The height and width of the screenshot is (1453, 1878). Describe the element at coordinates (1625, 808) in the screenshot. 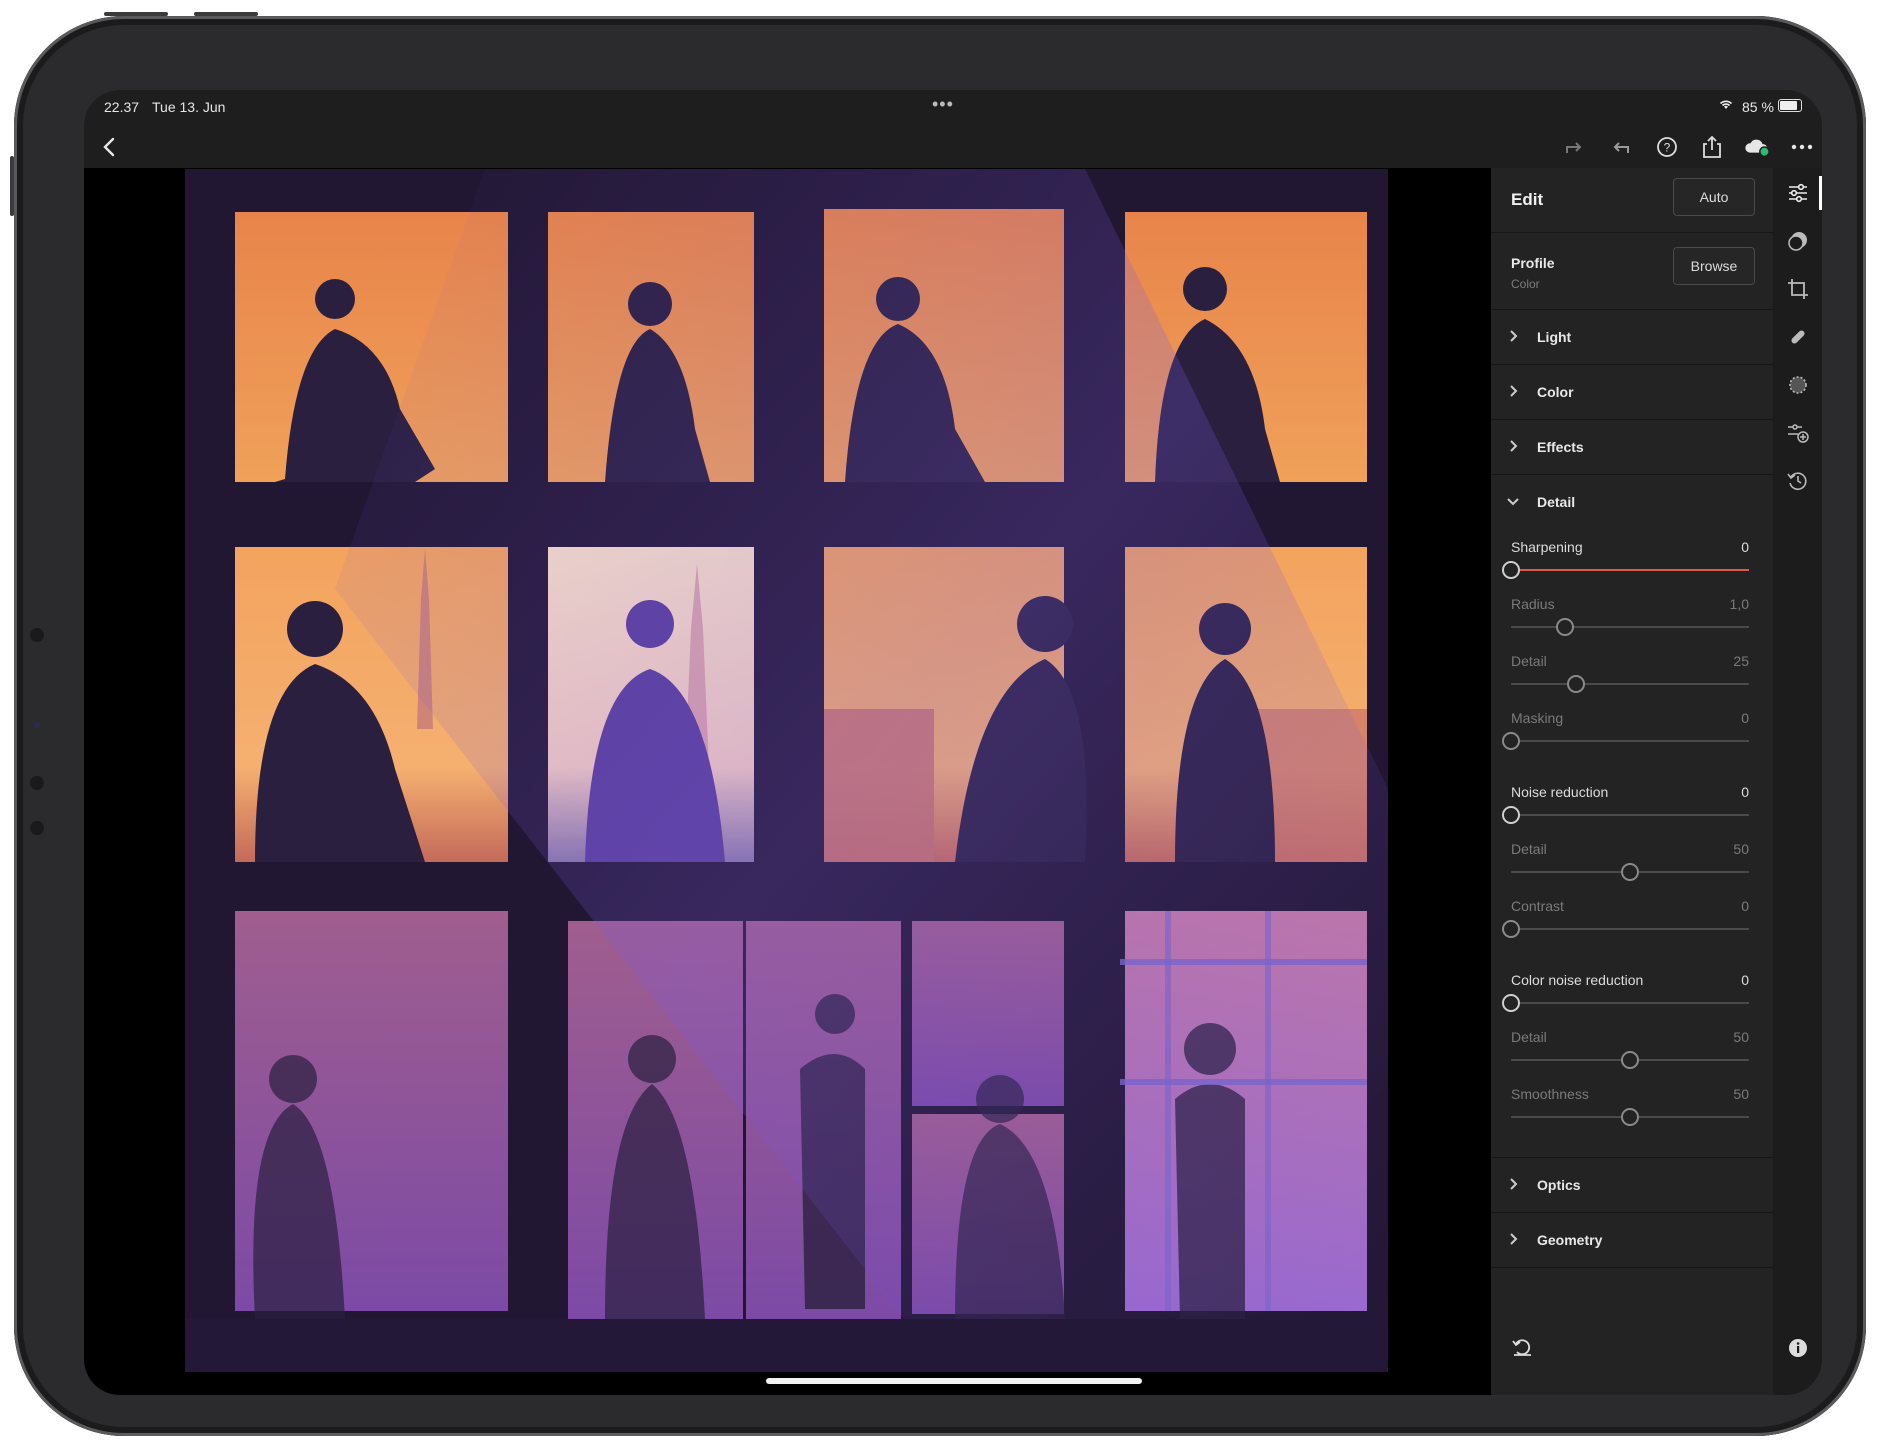

I see `noise-reduction-slider: Noise reduction 0` at that location.